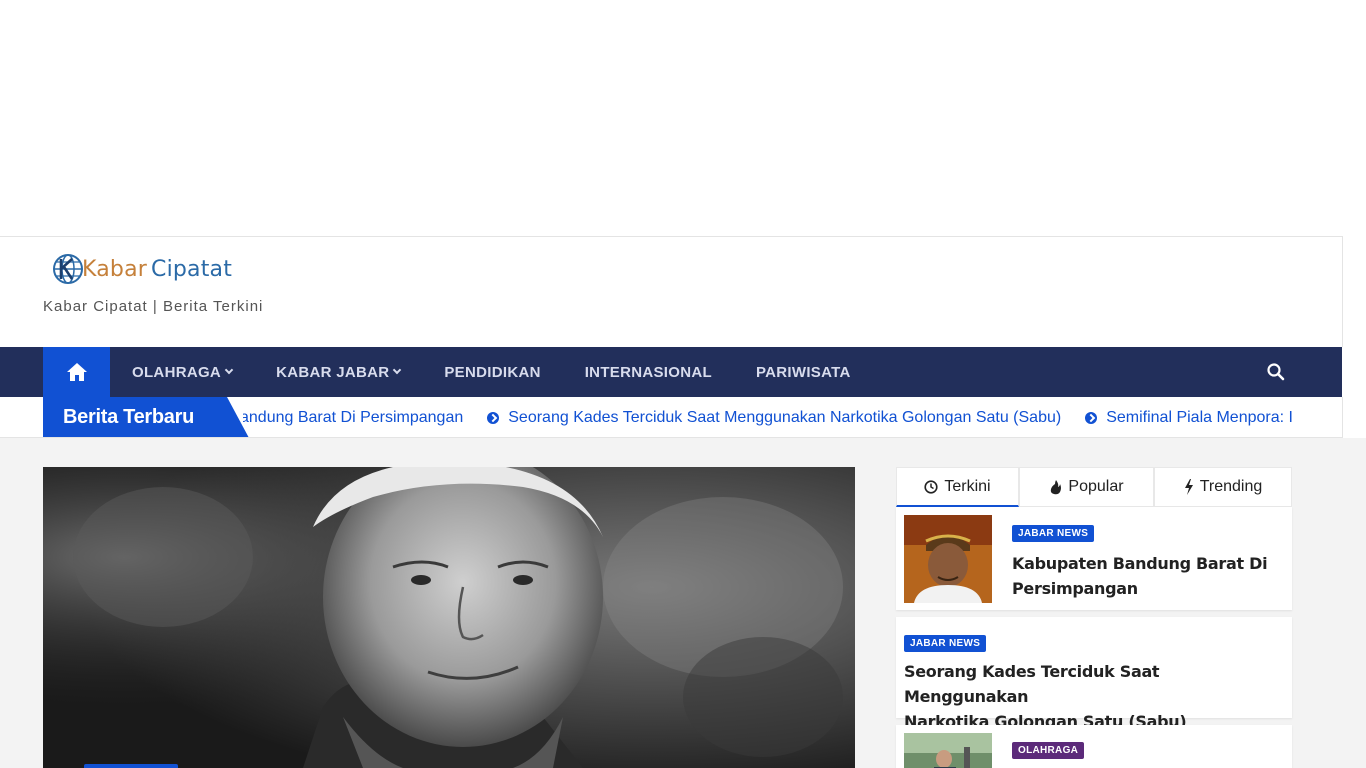 The height and width of the screenshot is (768, 1366). I want to click on post-title-line: Seorang Kades Terciduk Saat Menggunakan, so click(1032, 684).